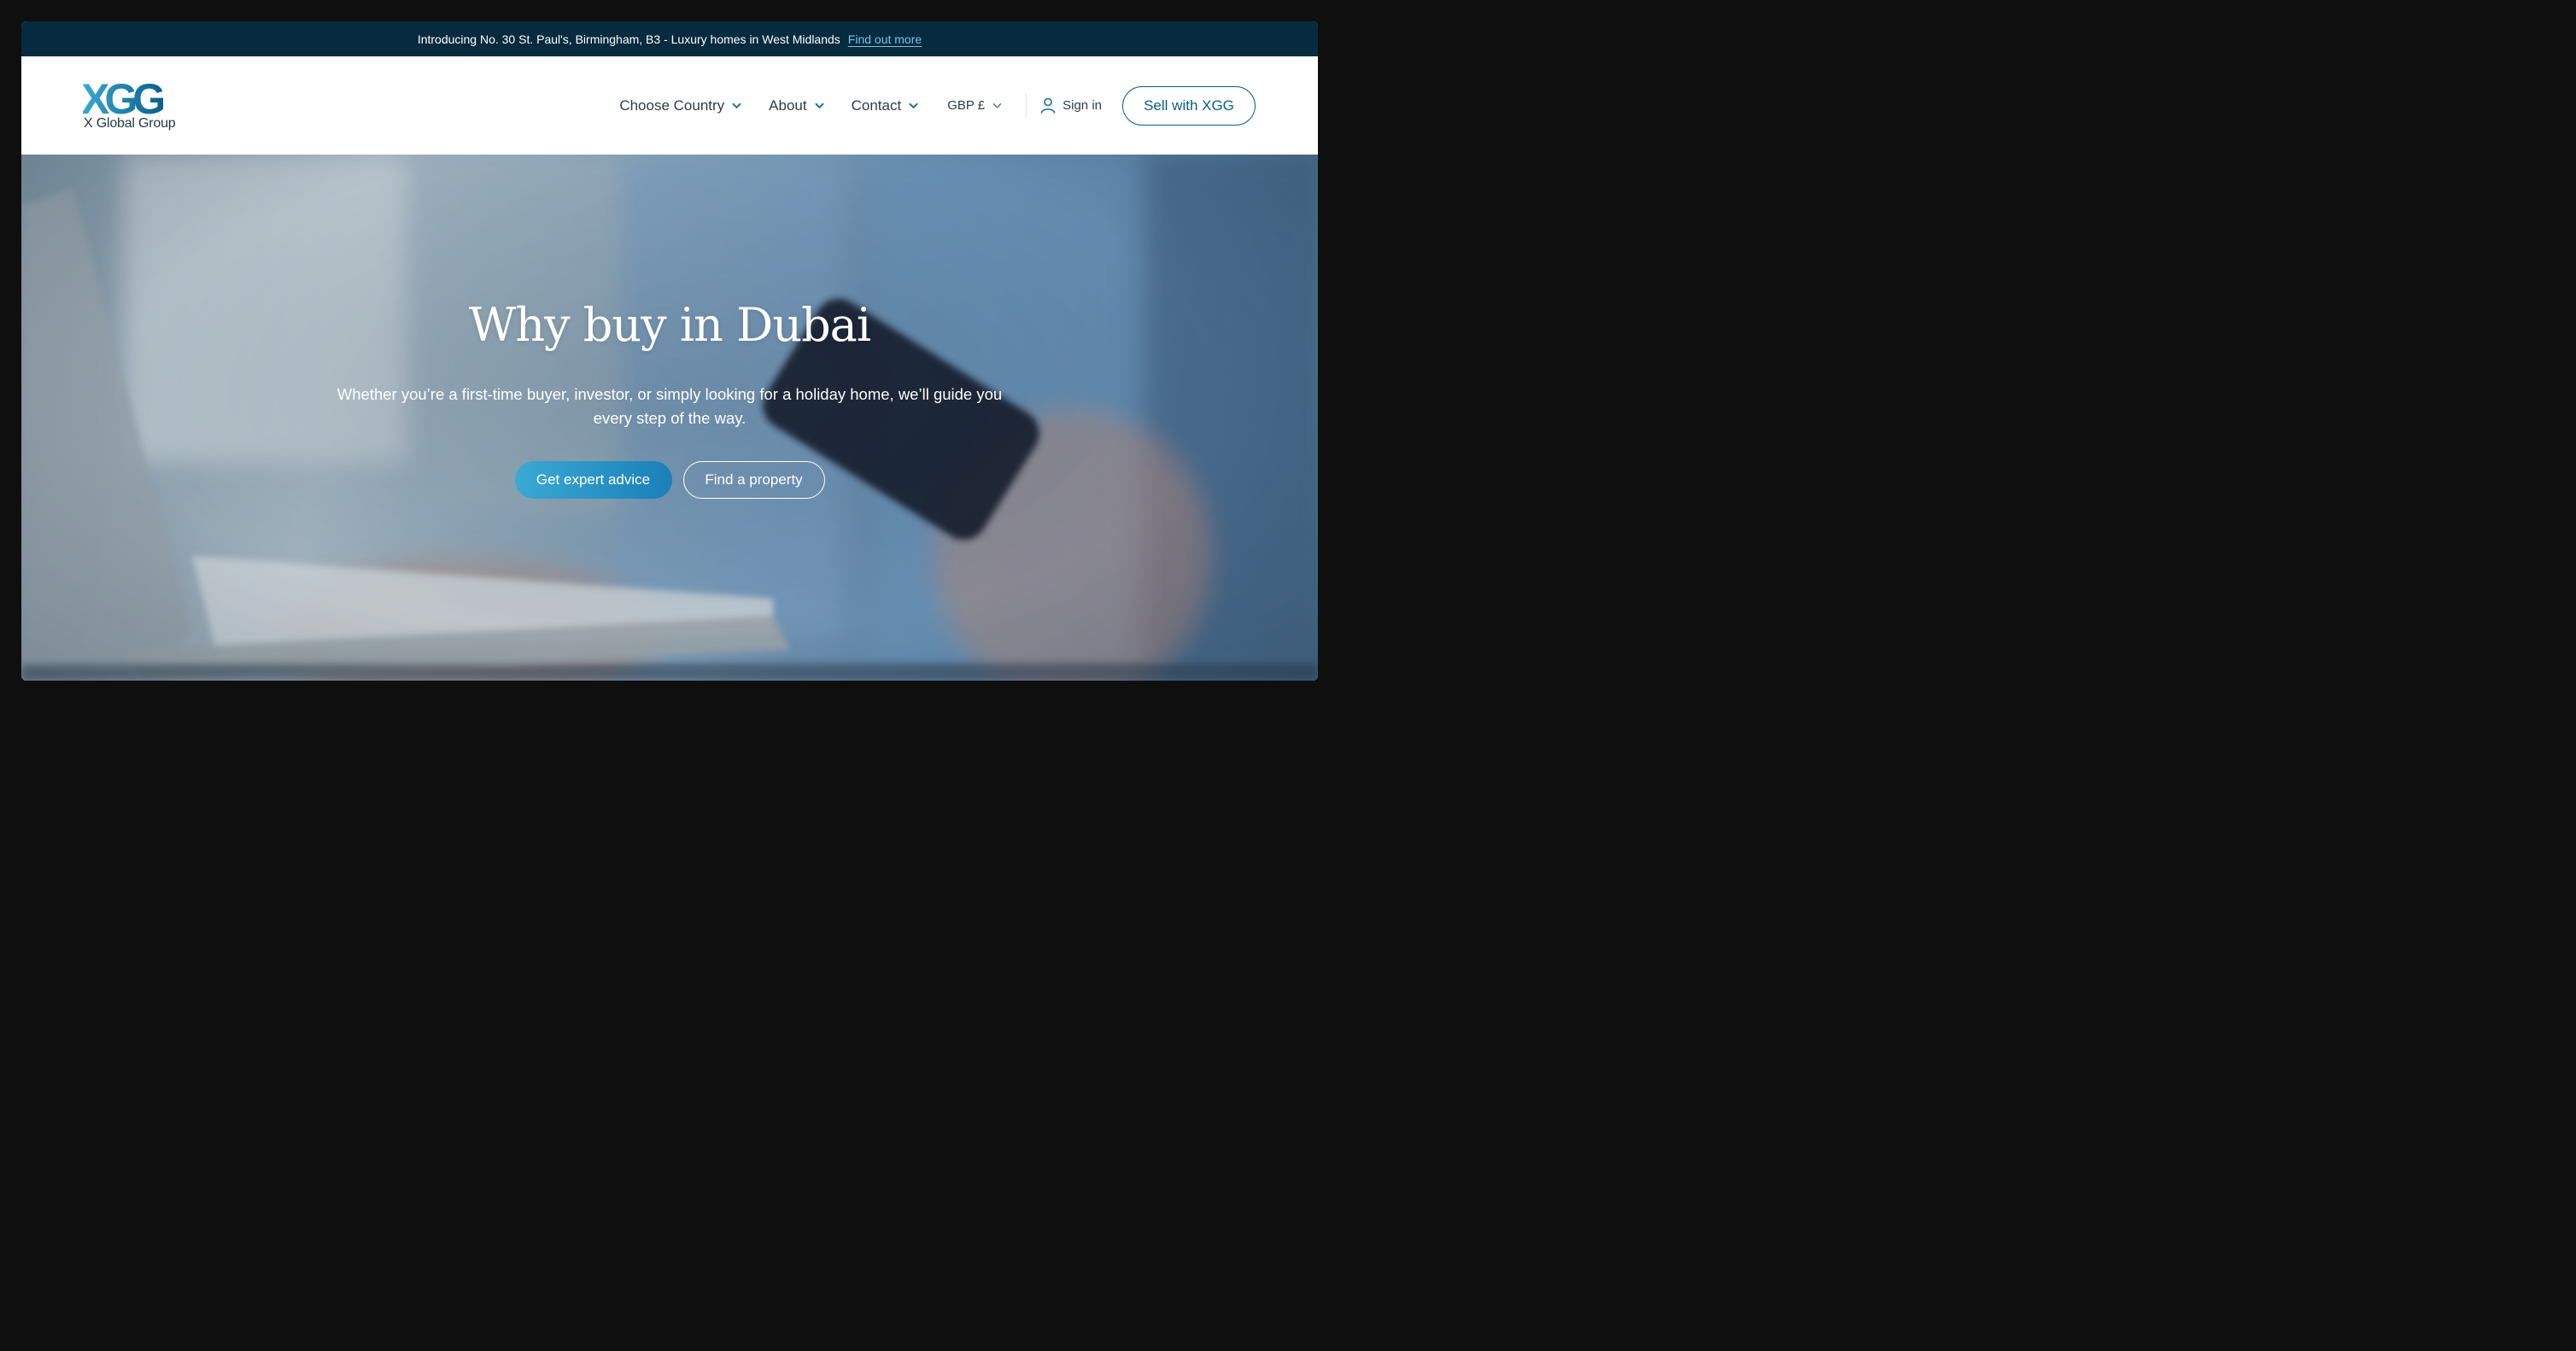 Image resolution: width=2576 pixels, height=1351 pixels. I want to click on hero-buttons: Get expert advice Find a property, so click(669, 480).